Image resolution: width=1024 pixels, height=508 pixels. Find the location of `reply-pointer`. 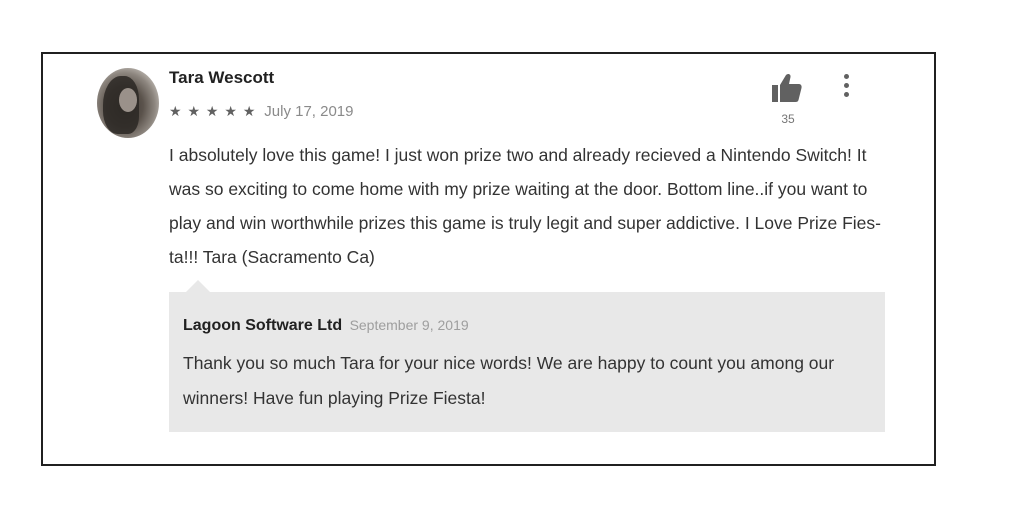

reply-pointer is located at coordinates (198, 286).